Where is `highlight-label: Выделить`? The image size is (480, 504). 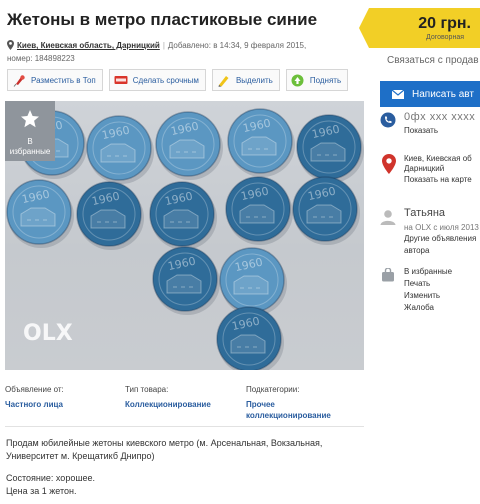
highlight-label: Выделить is located at coordinates (254, 80).